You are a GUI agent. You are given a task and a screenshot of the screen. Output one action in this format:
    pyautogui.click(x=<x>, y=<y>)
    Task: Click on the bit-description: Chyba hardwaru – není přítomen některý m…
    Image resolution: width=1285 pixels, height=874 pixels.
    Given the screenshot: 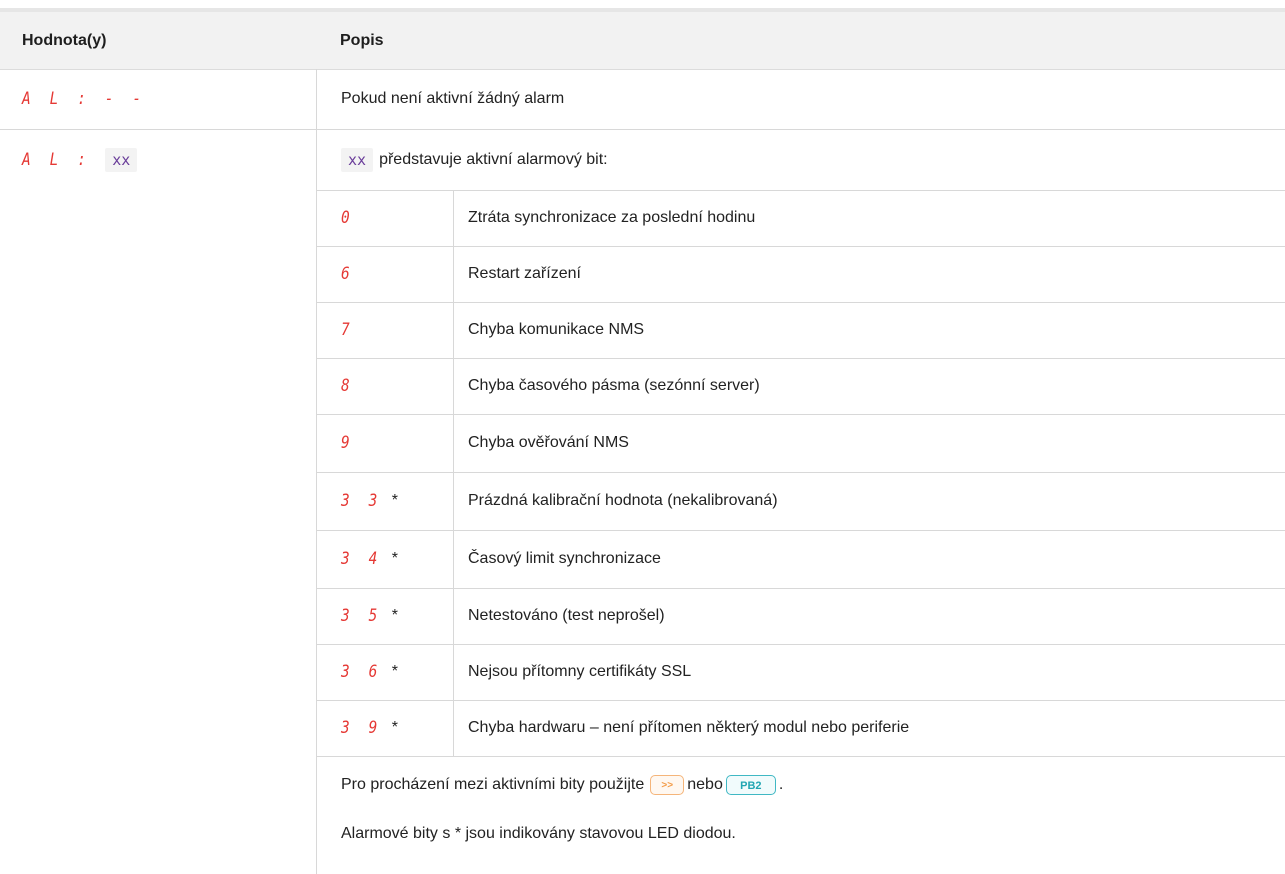 What is the action you would take?
    pyautogui.click(x=688, y=728)
    